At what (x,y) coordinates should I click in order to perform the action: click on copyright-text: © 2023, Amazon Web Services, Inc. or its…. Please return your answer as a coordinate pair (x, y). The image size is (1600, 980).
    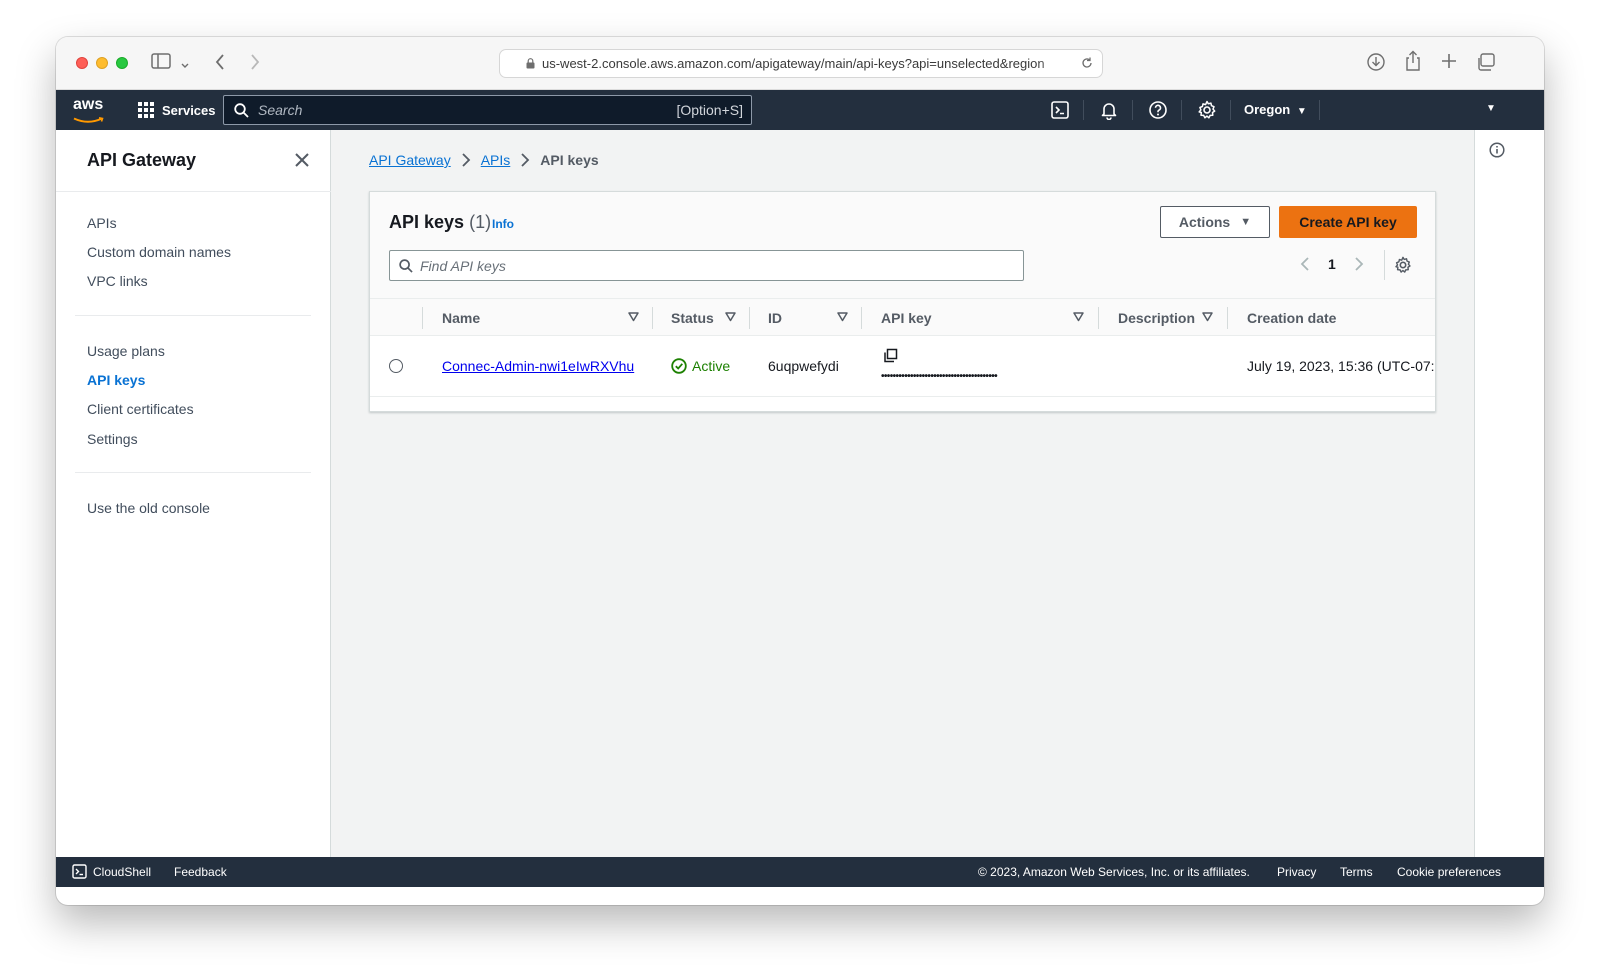
    Looking at the image, I should click on (1114, 872).